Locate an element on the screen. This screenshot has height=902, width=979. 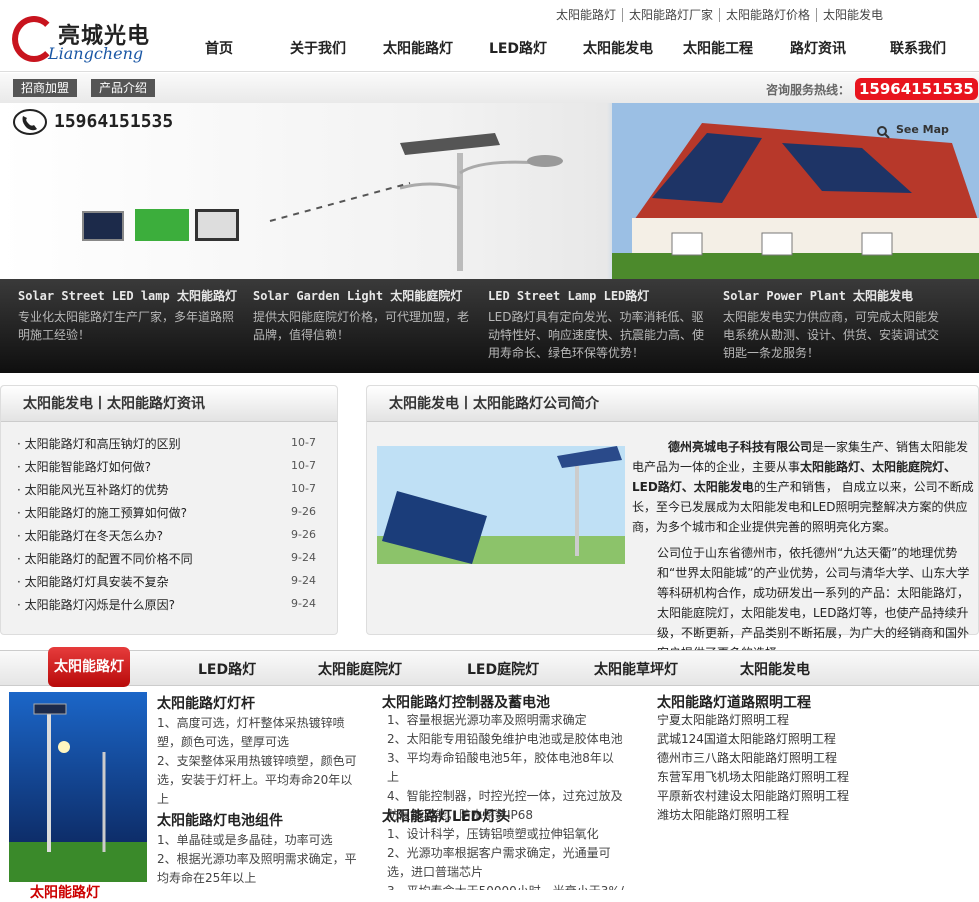
project-link: 宁夏太阳能路灯照明工程 is located at coordinates (782, 720).